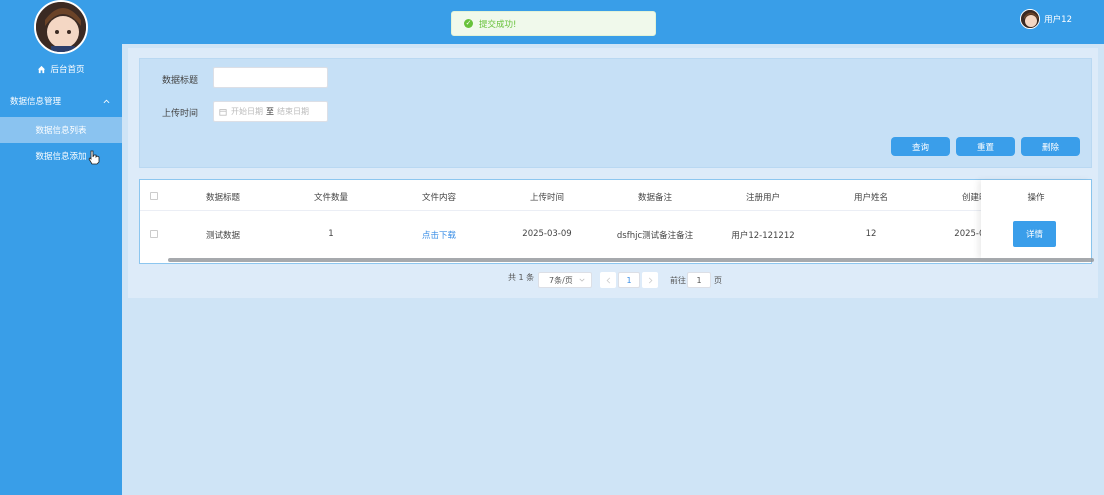 Image resolution: width=1104 pixels, height=495 pixels. I want to click on username: 用户12, so click(1058, 20).